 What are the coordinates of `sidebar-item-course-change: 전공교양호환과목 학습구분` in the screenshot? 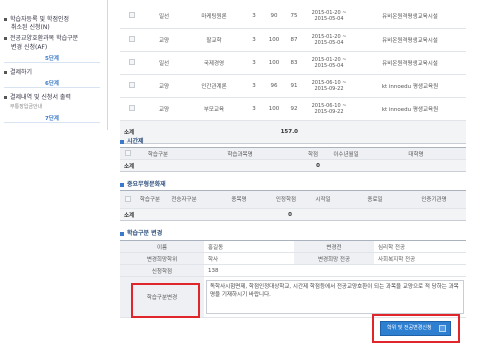 It's located at (41, 37).